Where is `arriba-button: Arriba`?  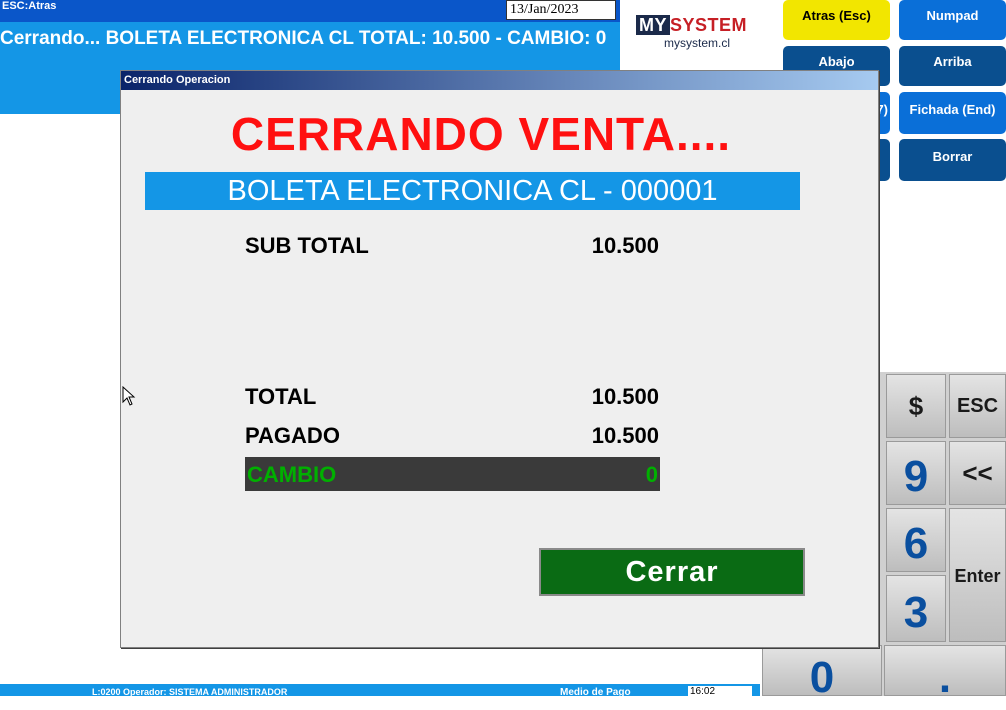 arriba-button: Arriba is located at coordinates (952, 66).